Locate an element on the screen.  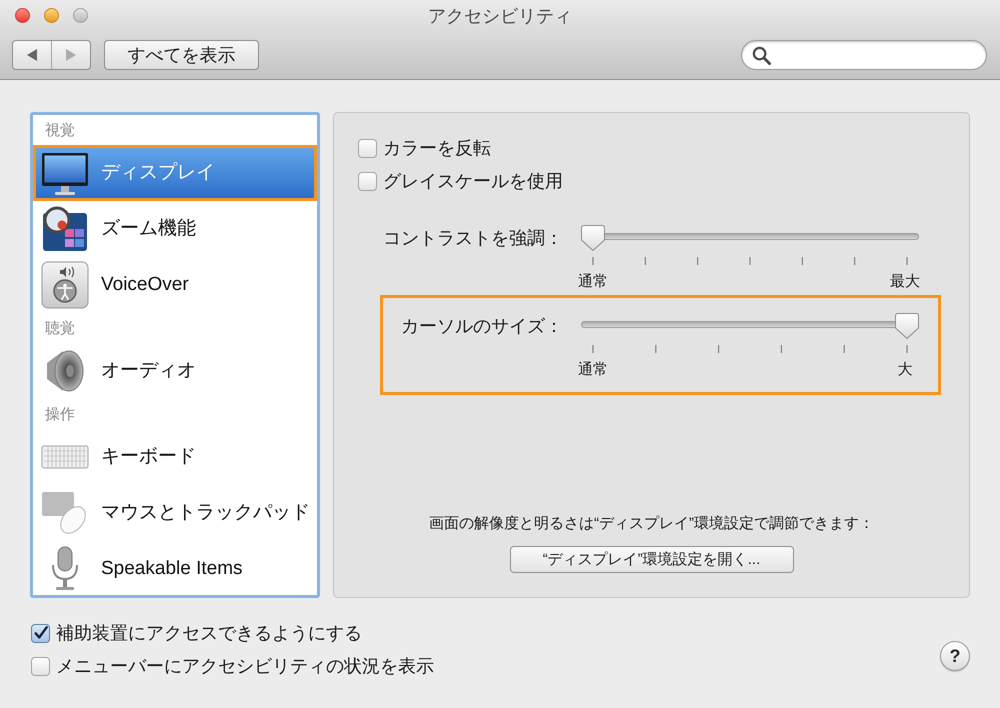
category-heading: 操作 is located at coordinates (60, 415).